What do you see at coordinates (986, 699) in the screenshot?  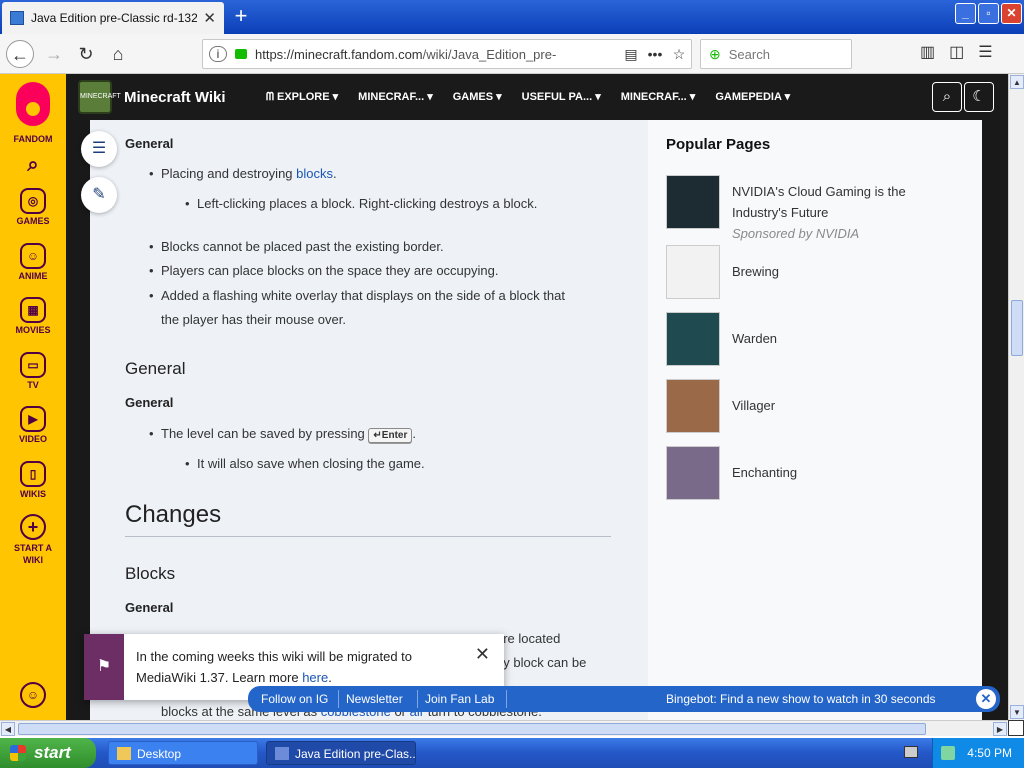 I see `close-fanbar-icon: ✕` at bounding box center [986, 699].